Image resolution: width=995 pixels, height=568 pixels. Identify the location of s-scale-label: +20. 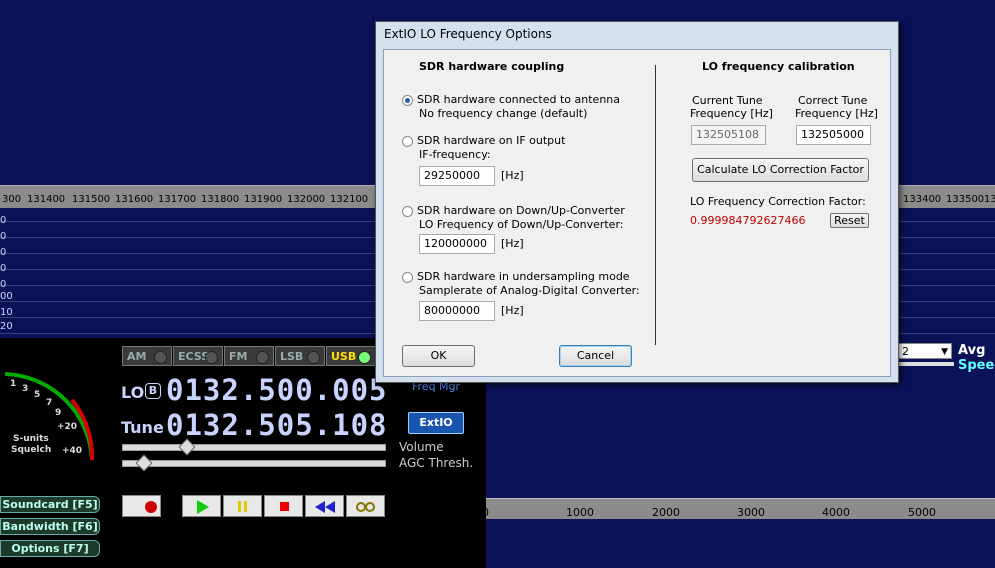
(67, 427).